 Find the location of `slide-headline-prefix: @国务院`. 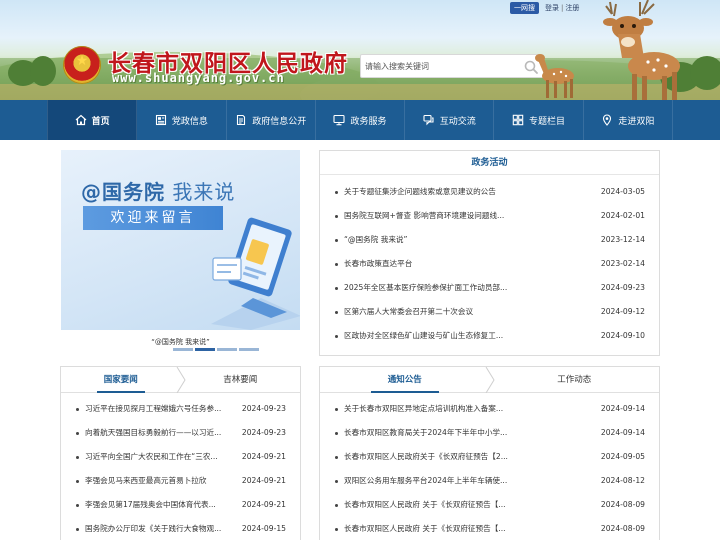

slide-headline-prefix: @国务院 is located at coordinates (123, 192).